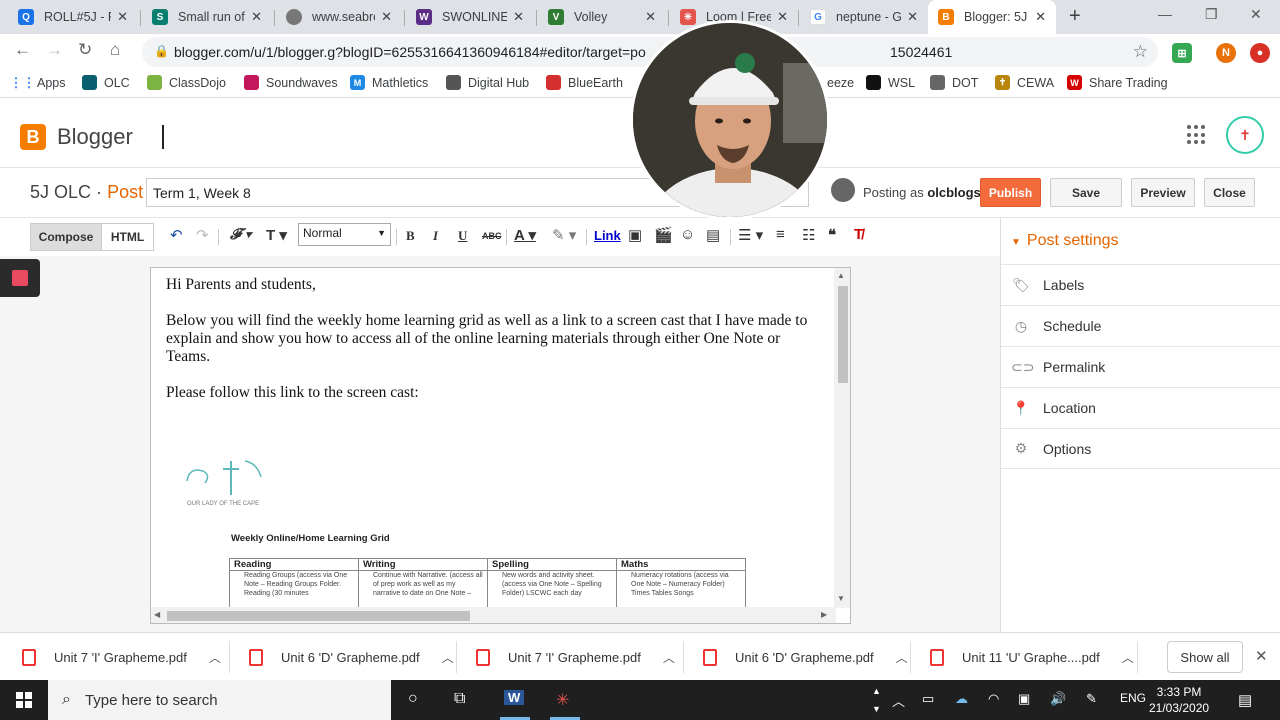 The image size is (1280, 720). What do you see at coordinates (898, 700) in the screenshot?
I see `show-hidden-icons-icon: ︿` at bounding box center [898, 700].